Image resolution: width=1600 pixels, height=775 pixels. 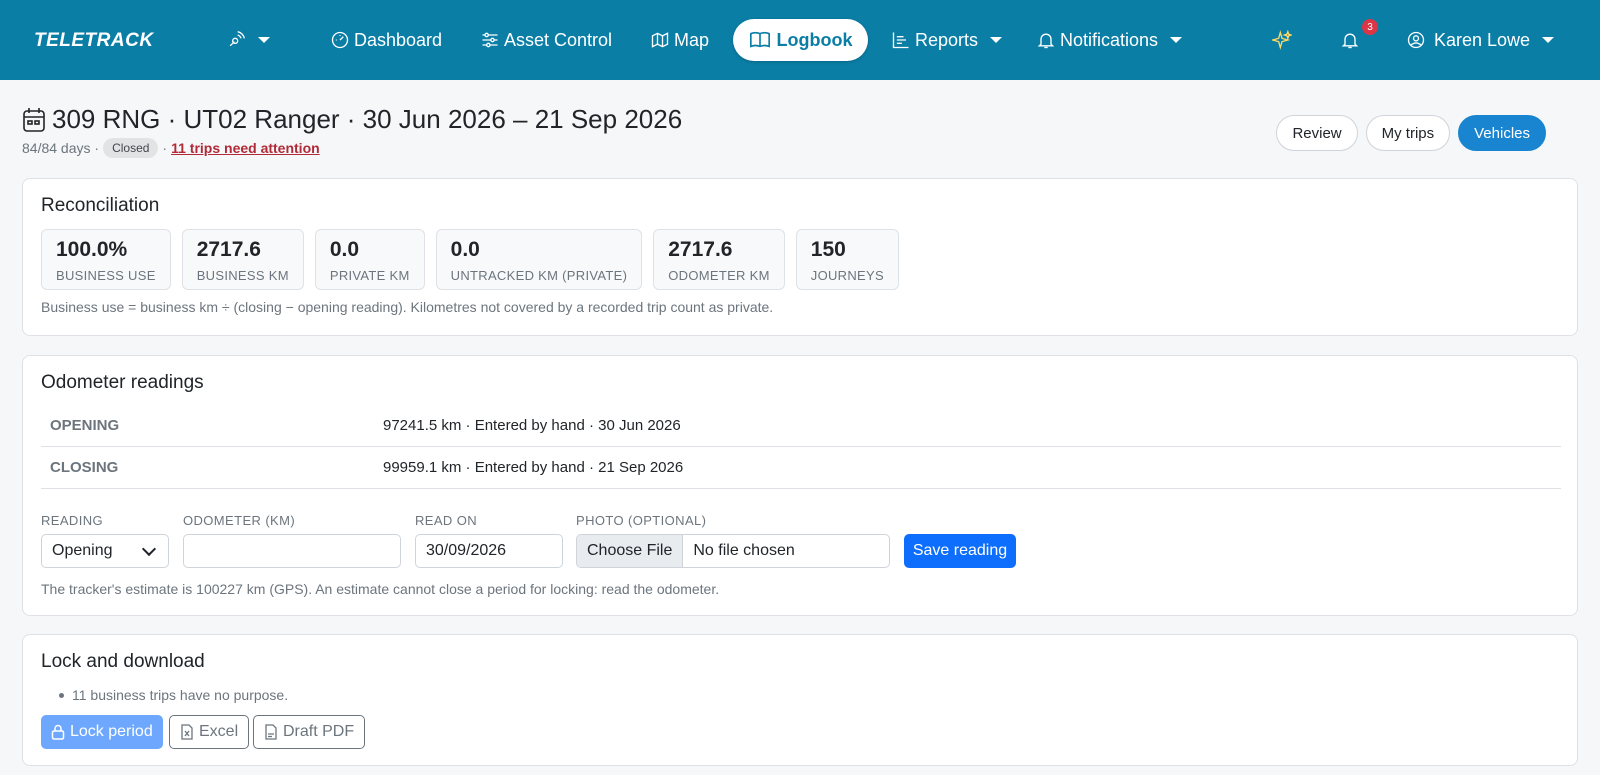 What do you see at coordinates (489, 551) in the screenshot?
I see `read-on-date-input: 30/09/2026` at bounding box center [489, 551].